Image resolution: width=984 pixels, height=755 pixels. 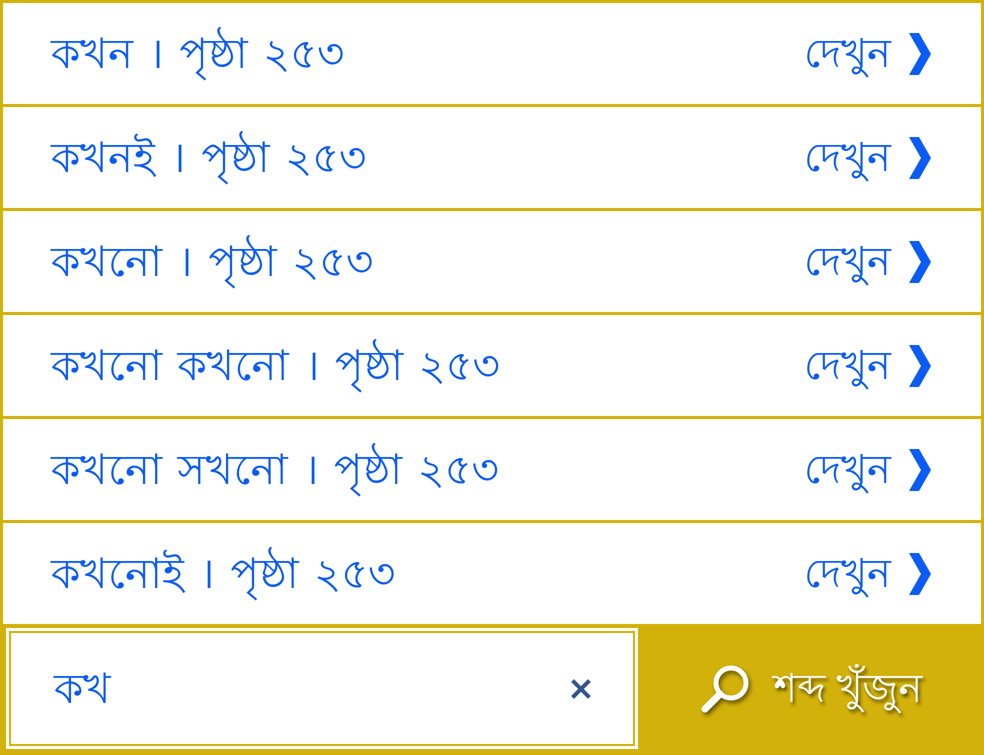 I want to click on close-icon, so click(x=581, y=688).